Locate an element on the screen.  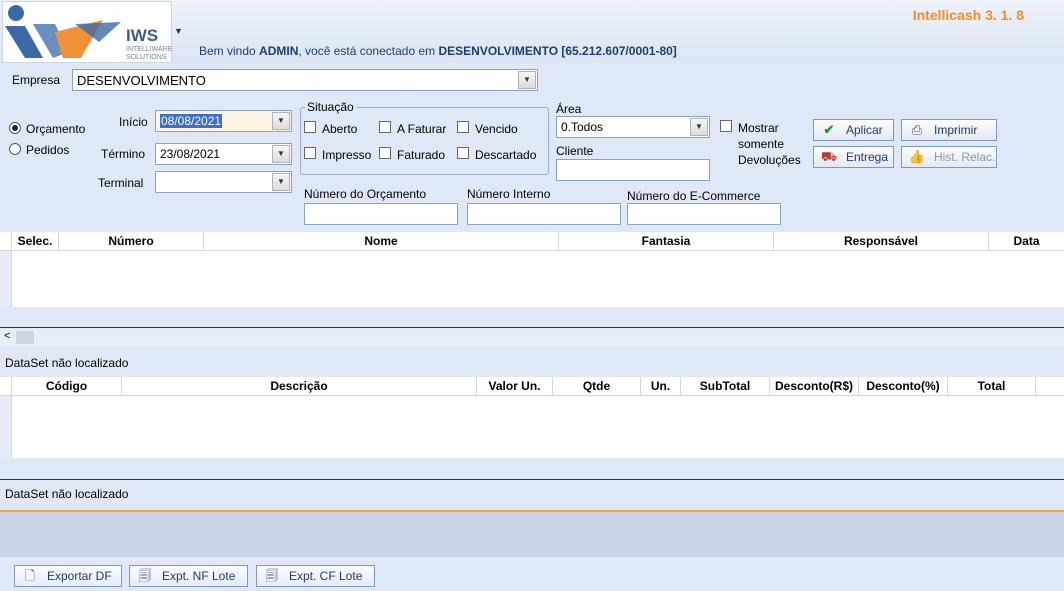
checkbox-impresso-label: Impresso is located at coordinates (347, 155).